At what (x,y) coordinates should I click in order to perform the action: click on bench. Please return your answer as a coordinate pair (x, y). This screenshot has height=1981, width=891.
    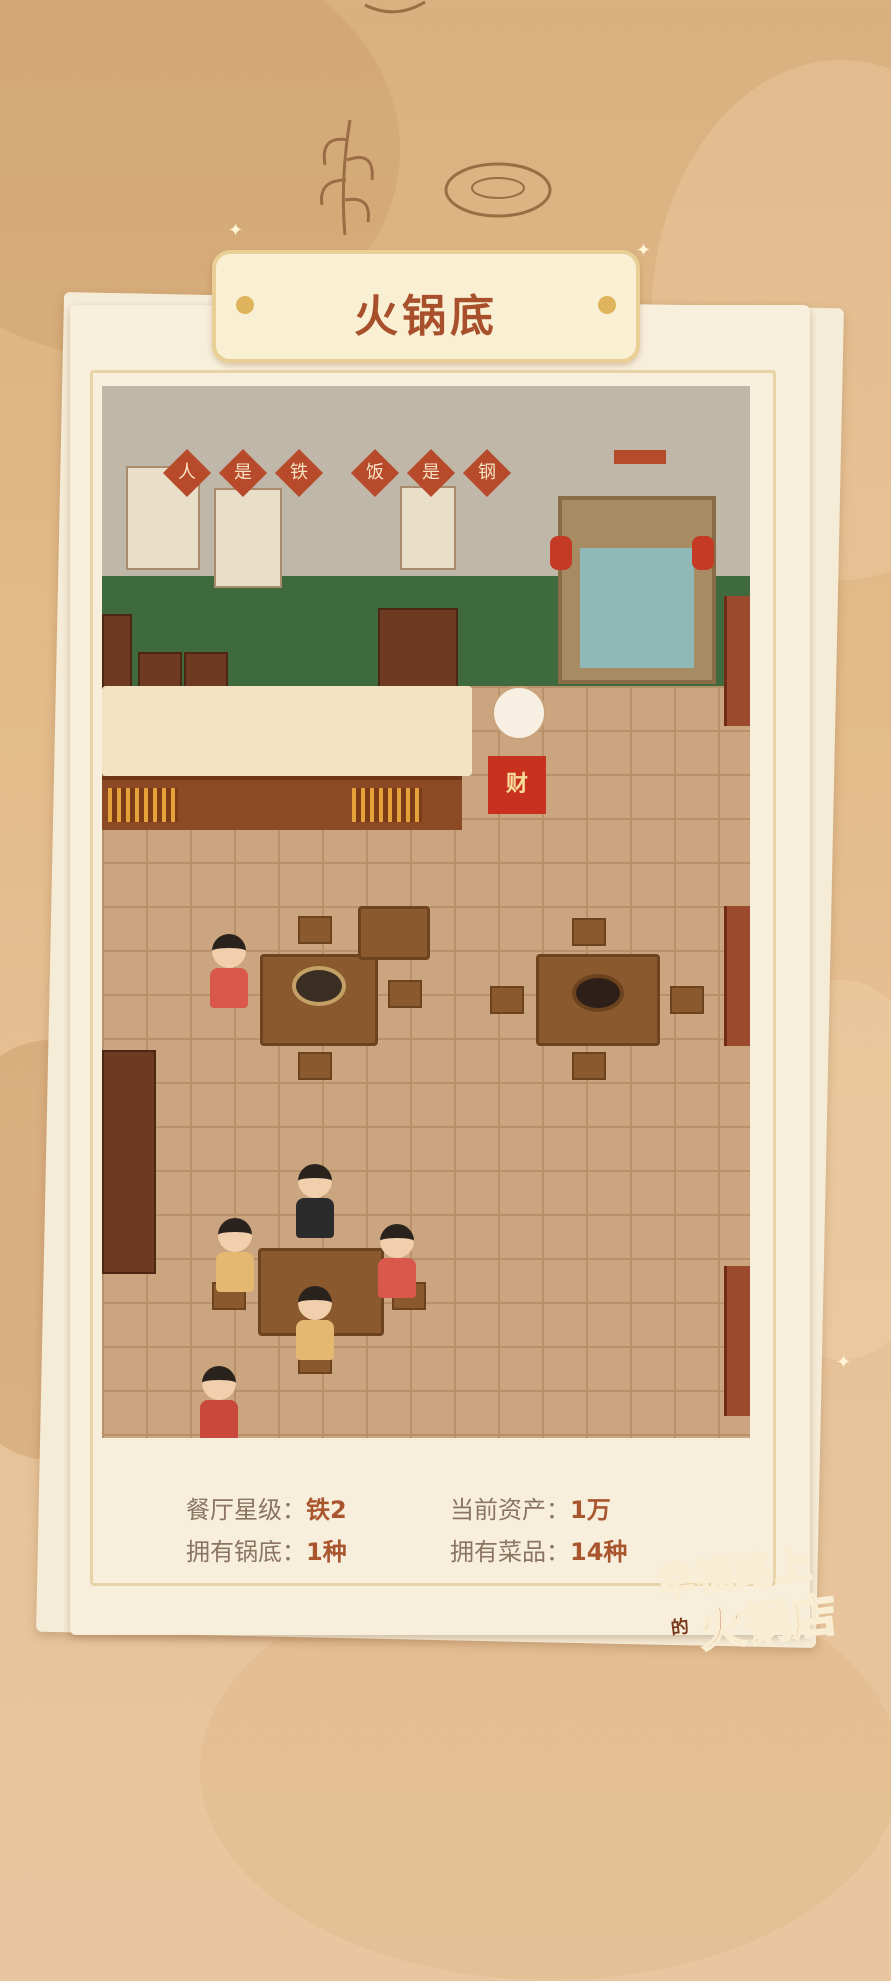
    Looking at the image, I should click on (394, 933).